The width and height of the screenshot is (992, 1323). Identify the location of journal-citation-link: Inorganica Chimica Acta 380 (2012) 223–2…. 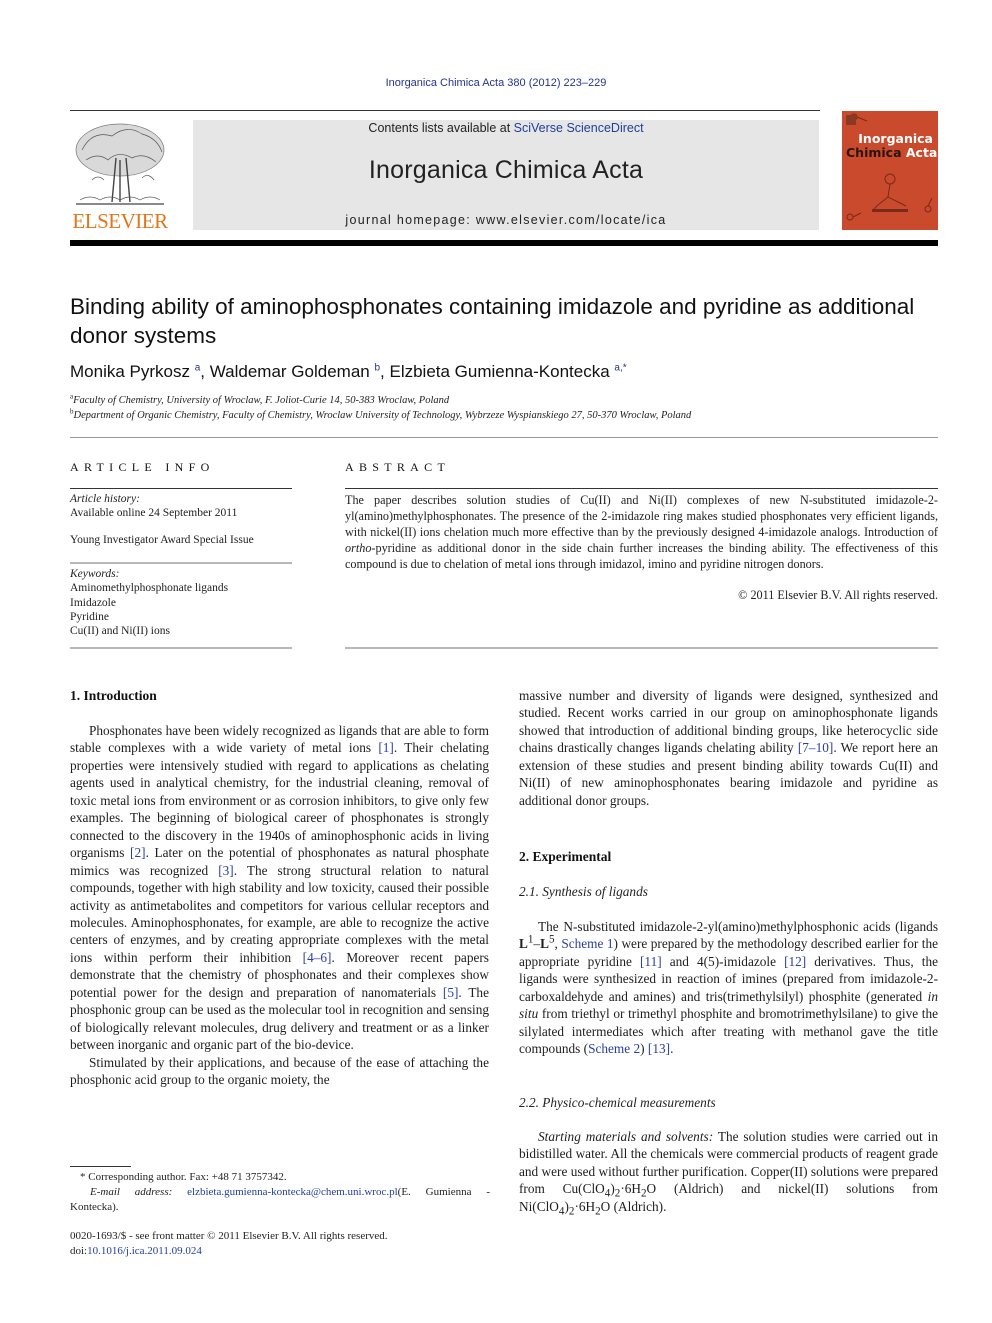
(496, 83).